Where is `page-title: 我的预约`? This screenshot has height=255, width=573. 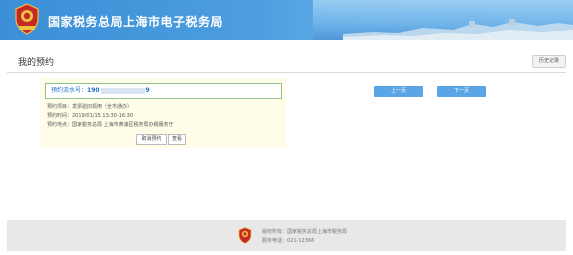
page-title: 我的预约 is located at coordinates (36, 63).